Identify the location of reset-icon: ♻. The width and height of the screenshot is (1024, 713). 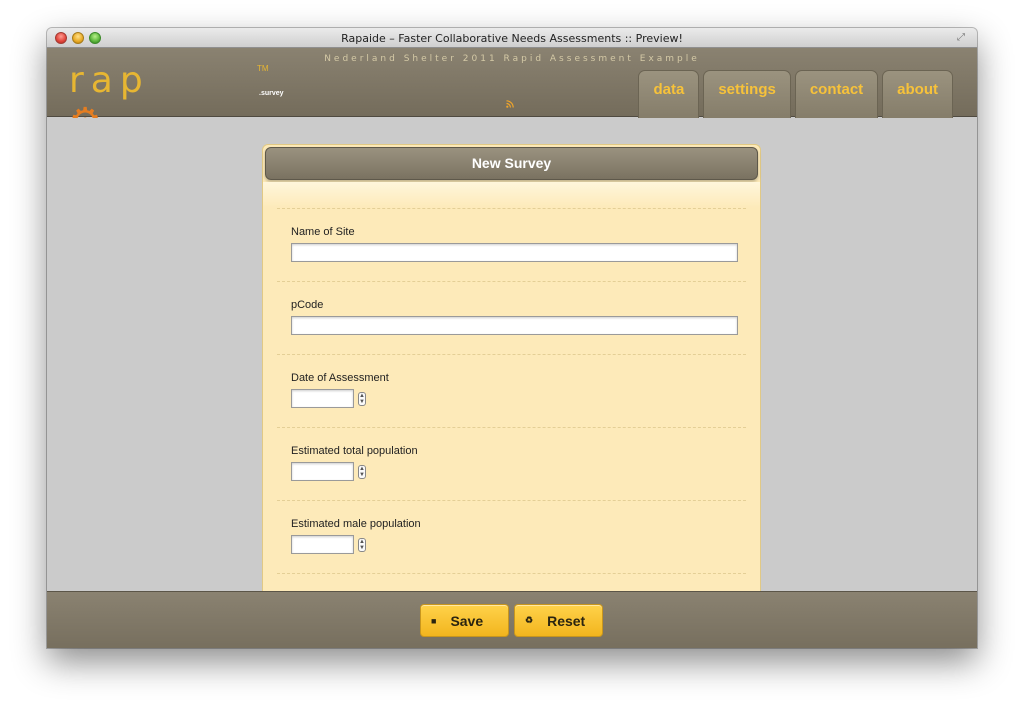
(529, 620).